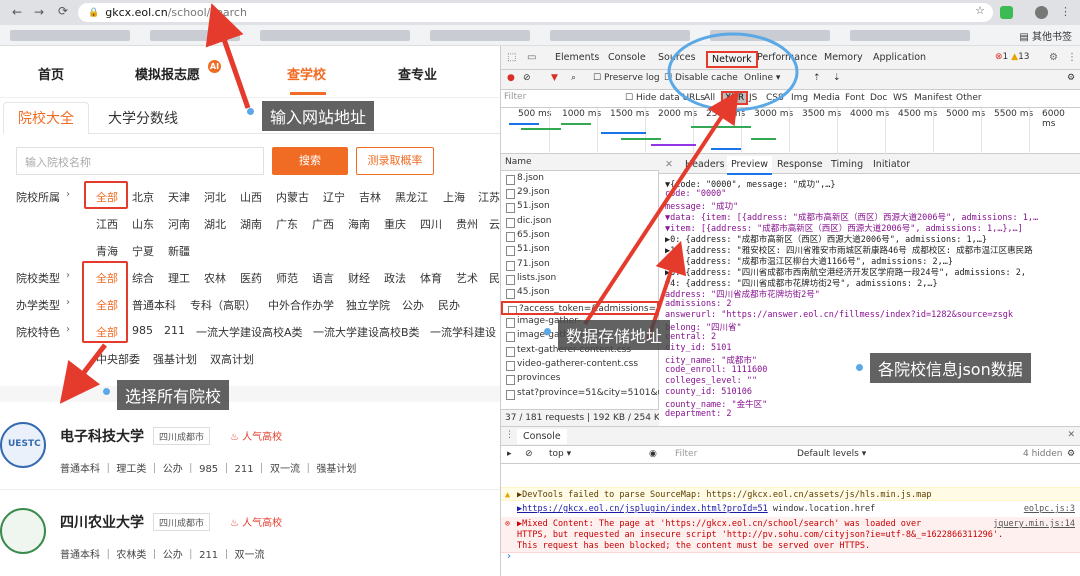 The image size is (1080, 576). Describe the element at coordinates (580, 236) in the screenshot. I see `request-row: 65.json` at that location.